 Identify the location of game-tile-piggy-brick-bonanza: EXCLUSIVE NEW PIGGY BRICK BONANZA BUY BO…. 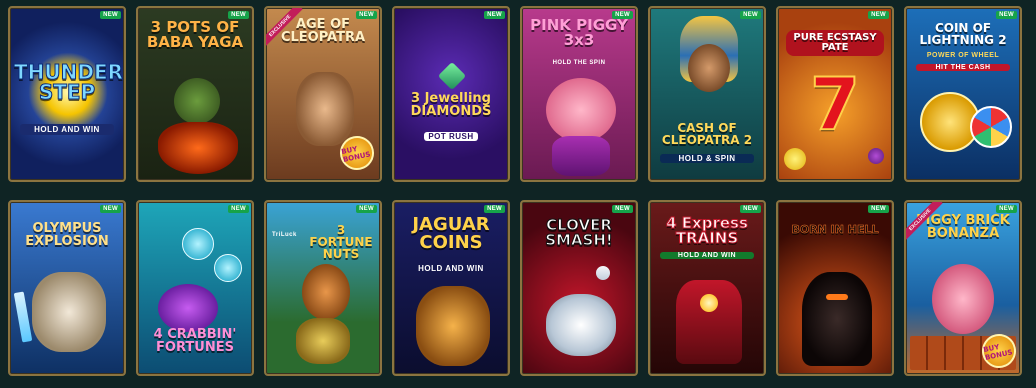
(963, 288).